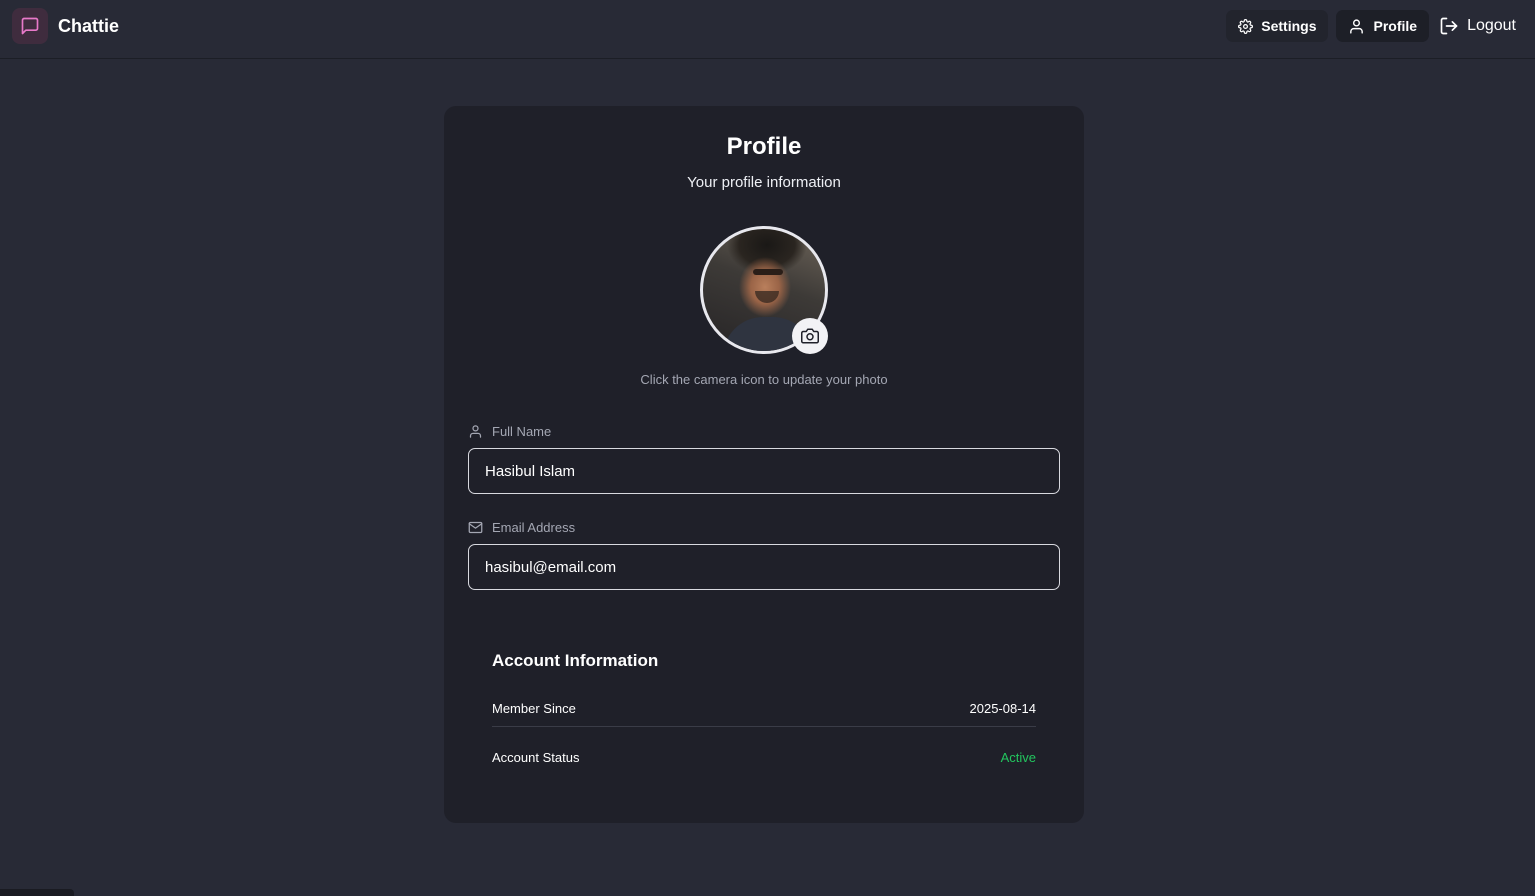 The width and height of the screenshot is (1535, 896). I want to click on account-info-title: Account Information, so click(575, 660).